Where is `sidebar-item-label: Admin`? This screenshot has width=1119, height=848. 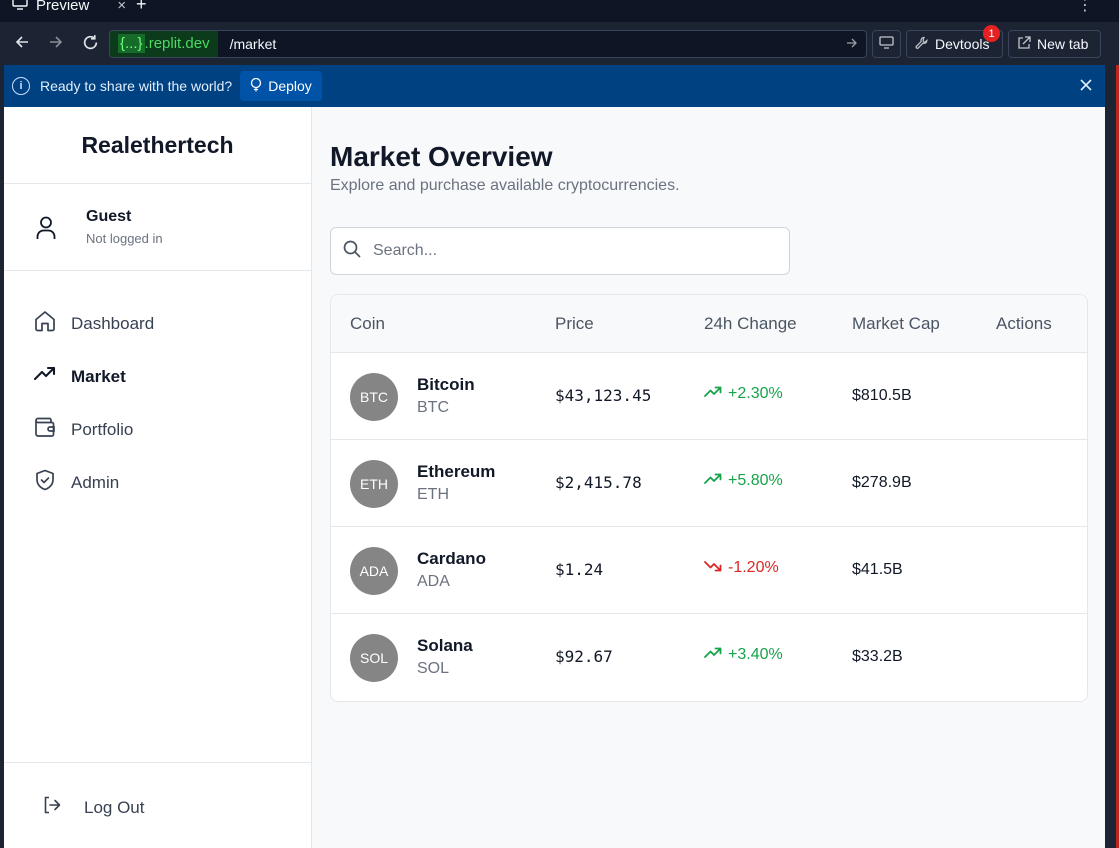 sidebar-item-label: Admin is located at coordinates (95, 482).